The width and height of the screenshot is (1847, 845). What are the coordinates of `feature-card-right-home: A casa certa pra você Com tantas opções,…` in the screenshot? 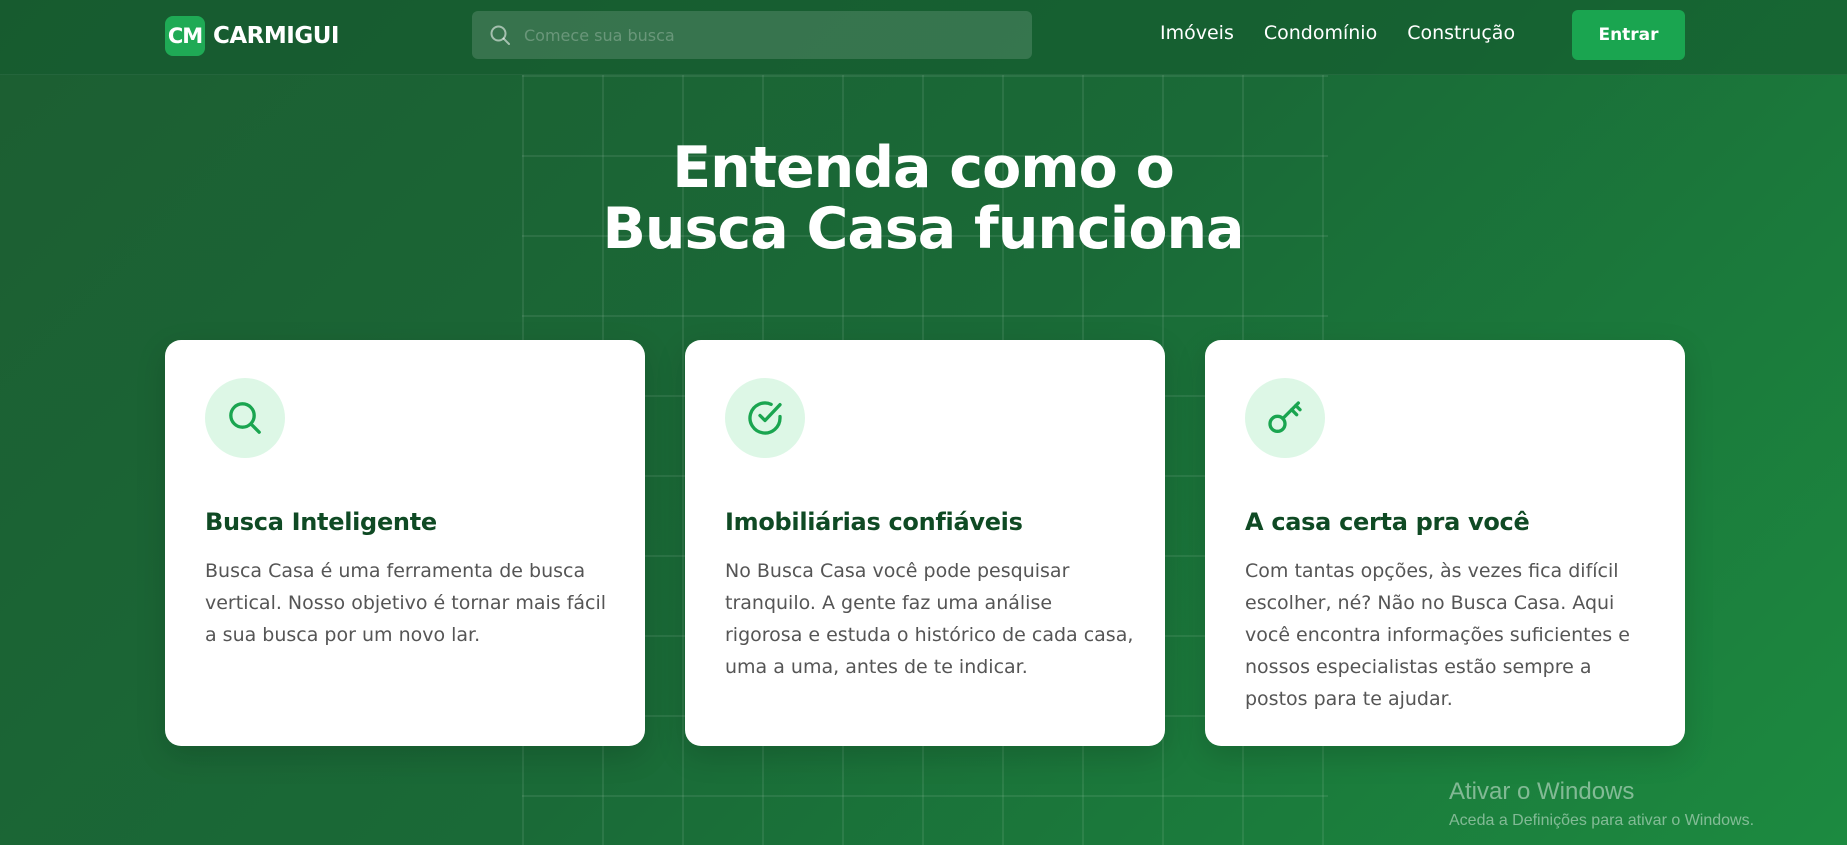 It's located at (1445, 543).